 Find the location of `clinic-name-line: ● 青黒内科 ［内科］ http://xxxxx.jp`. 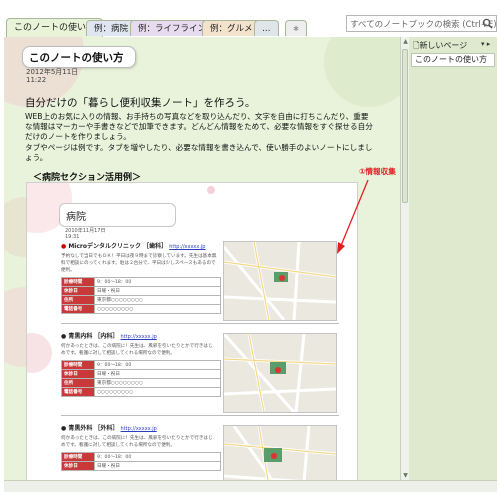

clinic-name-line: ● 青黒内科 ［内科］ http://xxxxx.jp is located at coordinates (141, 335).